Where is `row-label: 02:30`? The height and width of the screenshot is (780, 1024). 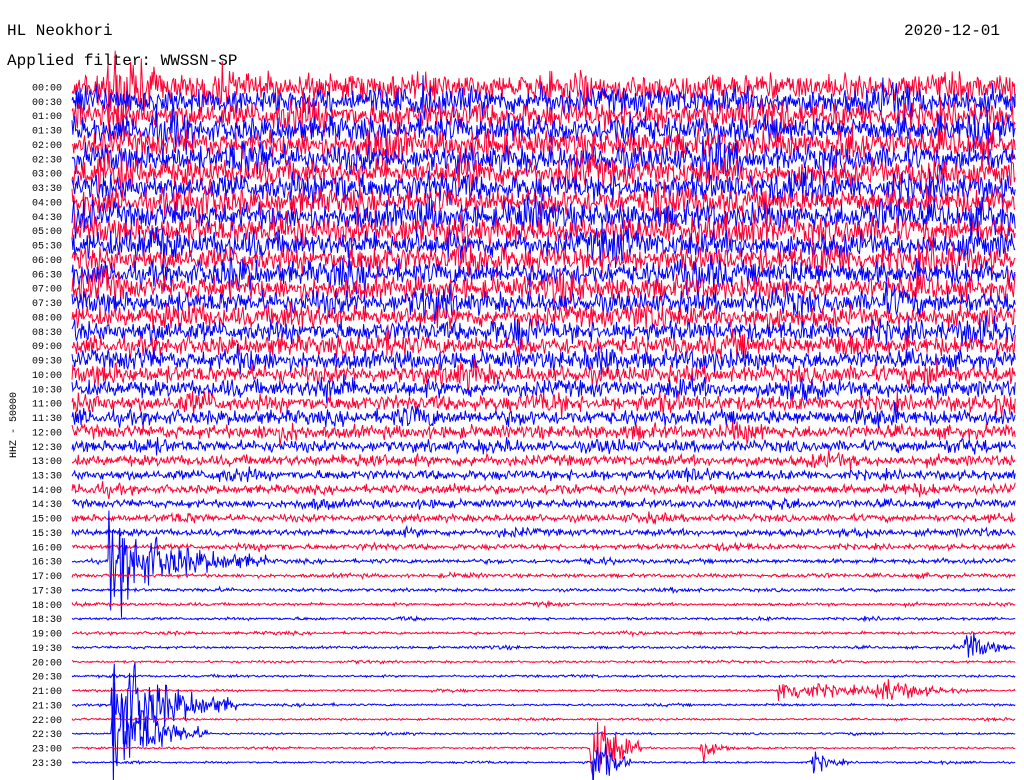
row-label: 02:30 is located at coordinates (47, 160).